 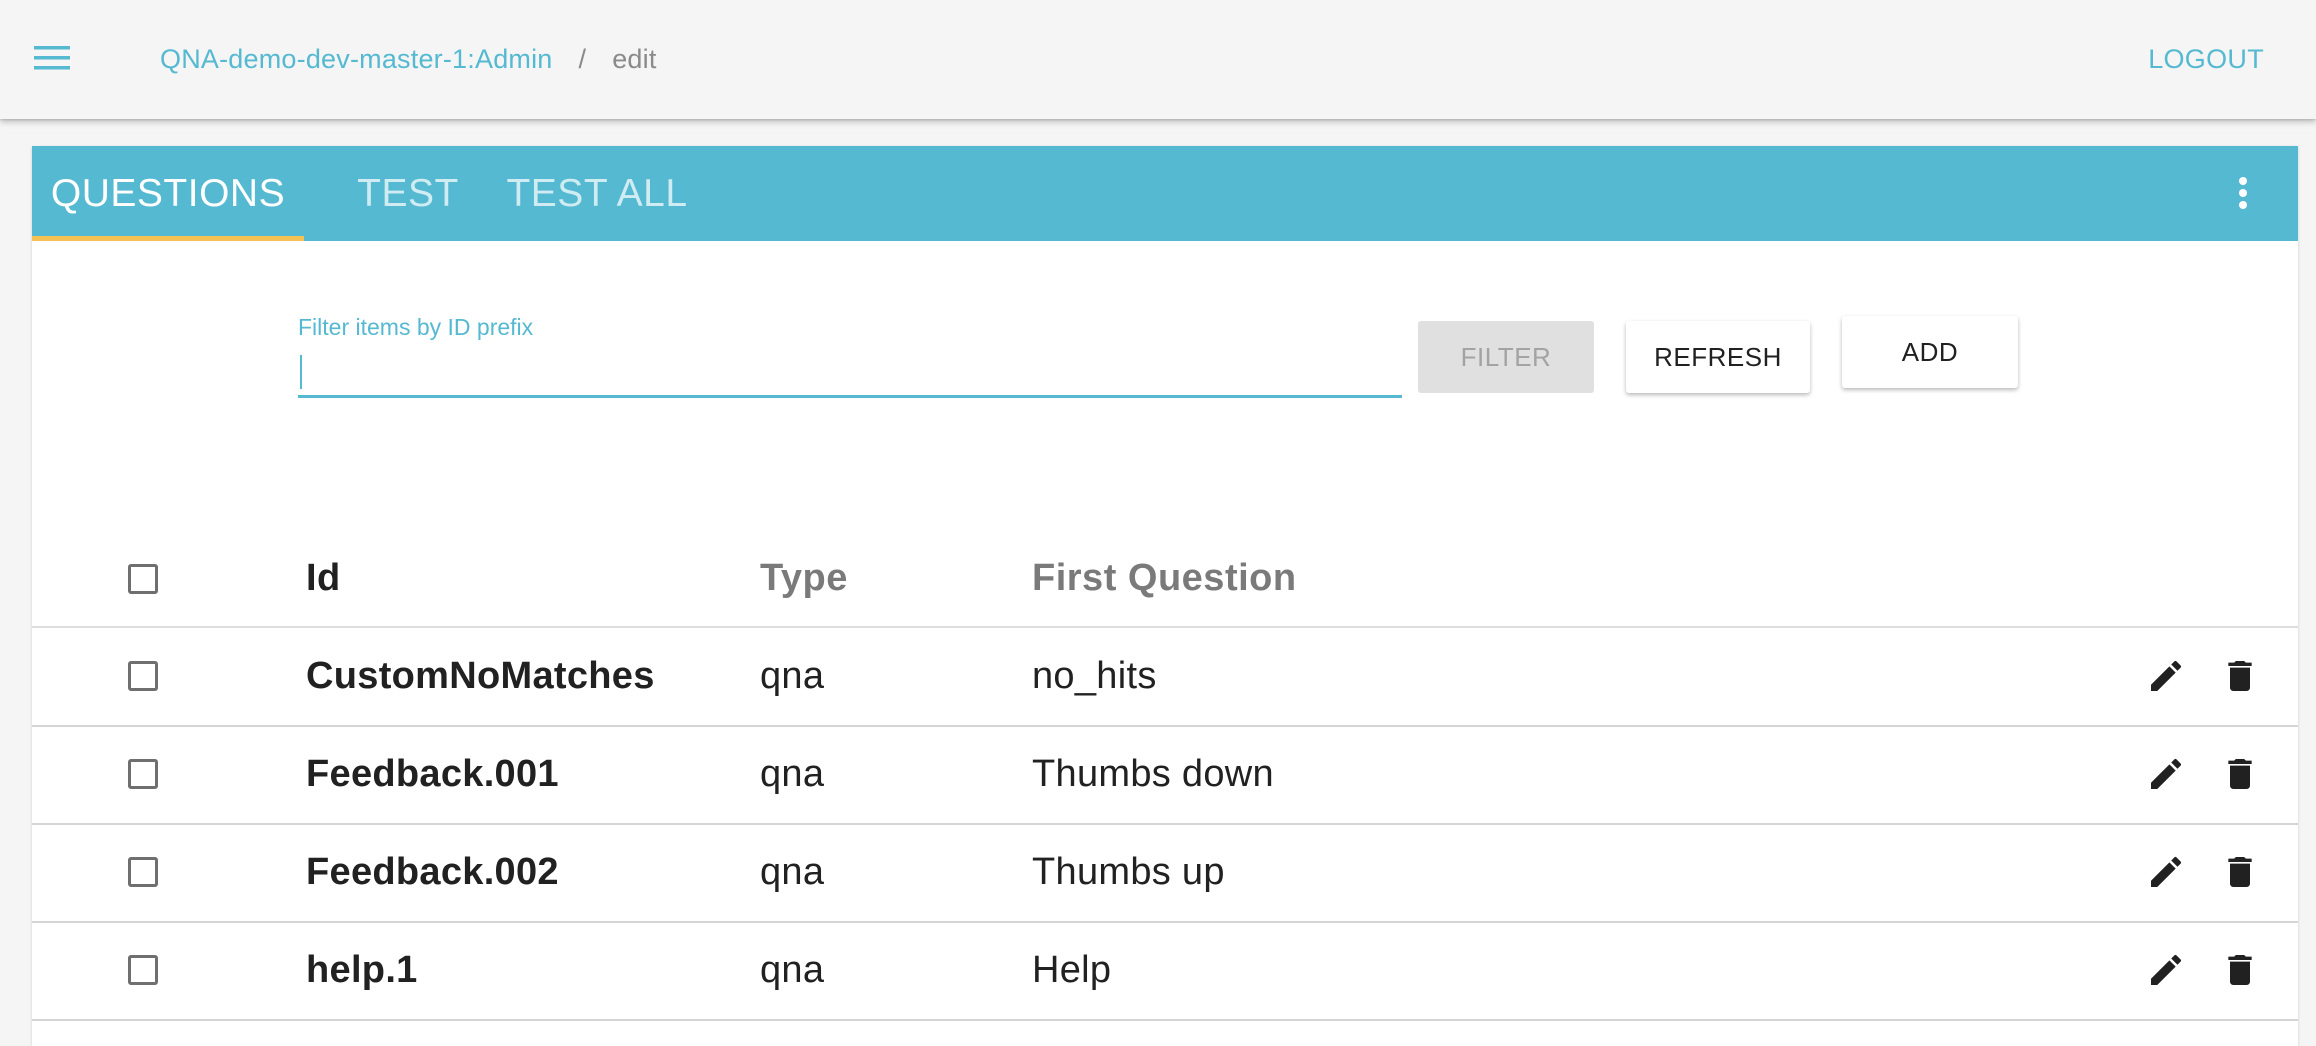 I want to click on table-row: CustomNoMatches qna no_hits, so click(x=1165, y=677).